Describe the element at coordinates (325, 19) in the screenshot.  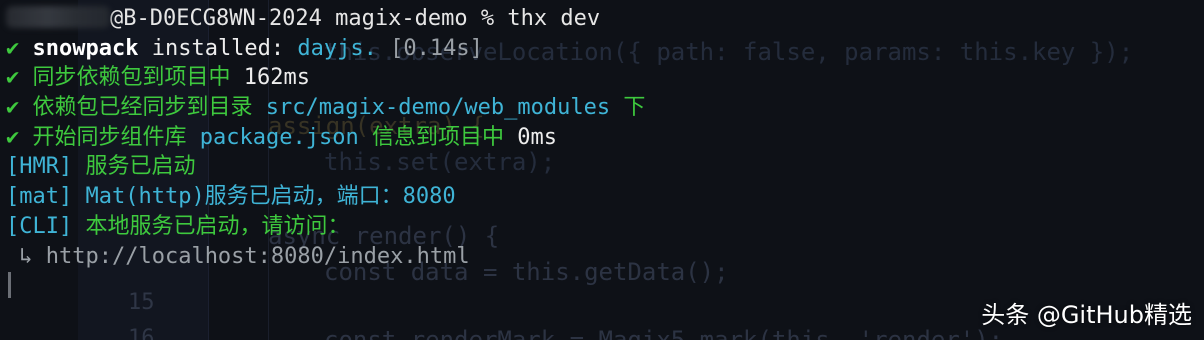
I see `prompt-line: @B-D0ECG8WN-2024 magix-demo % thx dev` at that location.